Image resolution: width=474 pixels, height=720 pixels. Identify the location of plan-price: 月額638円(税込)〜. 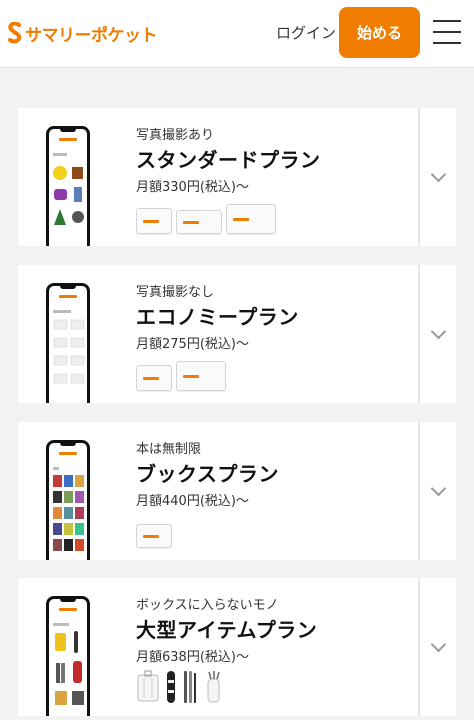
(192, 657).